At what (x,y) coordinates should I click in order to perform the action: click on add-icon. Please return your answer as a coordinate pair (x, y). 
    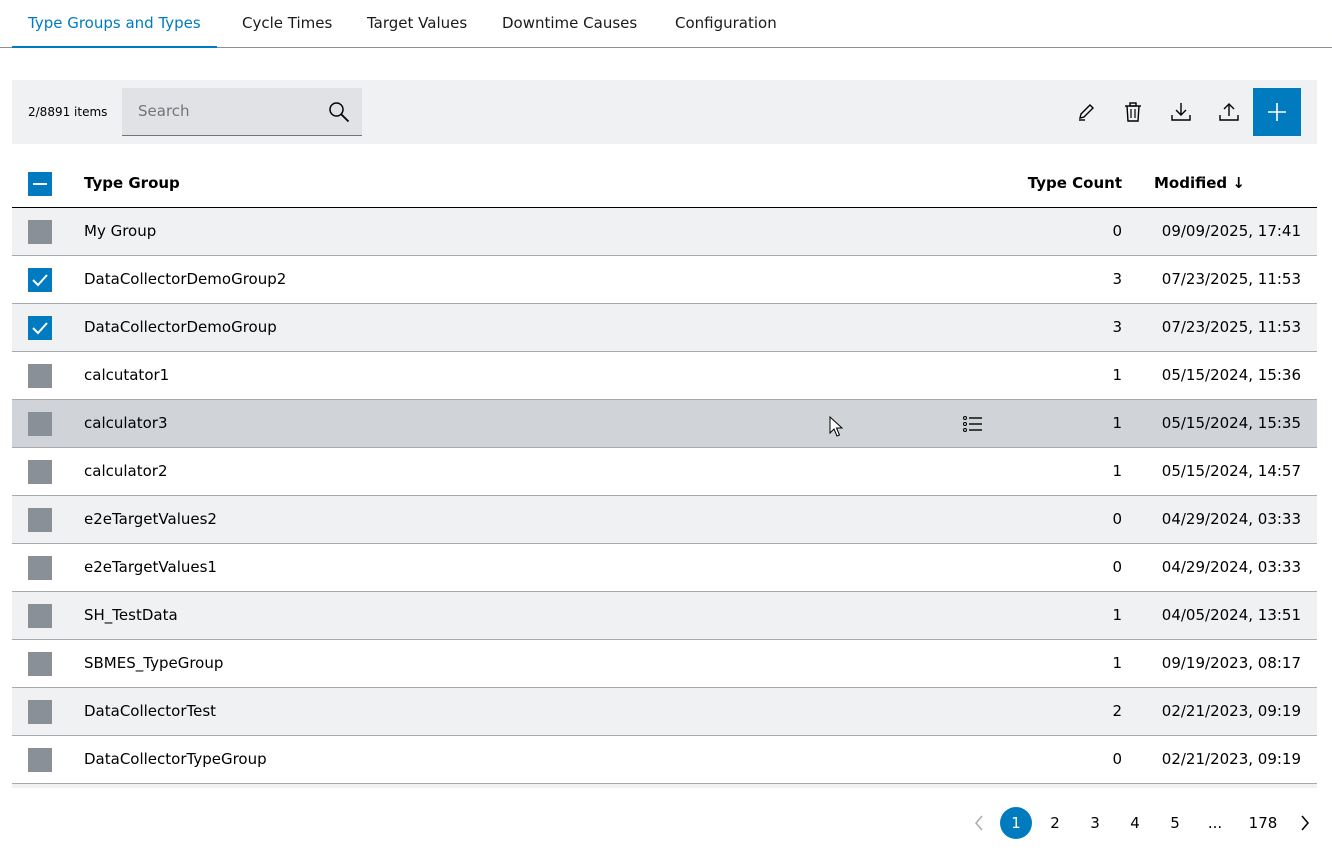
    Looking at the image, I should click on (1277, 112).